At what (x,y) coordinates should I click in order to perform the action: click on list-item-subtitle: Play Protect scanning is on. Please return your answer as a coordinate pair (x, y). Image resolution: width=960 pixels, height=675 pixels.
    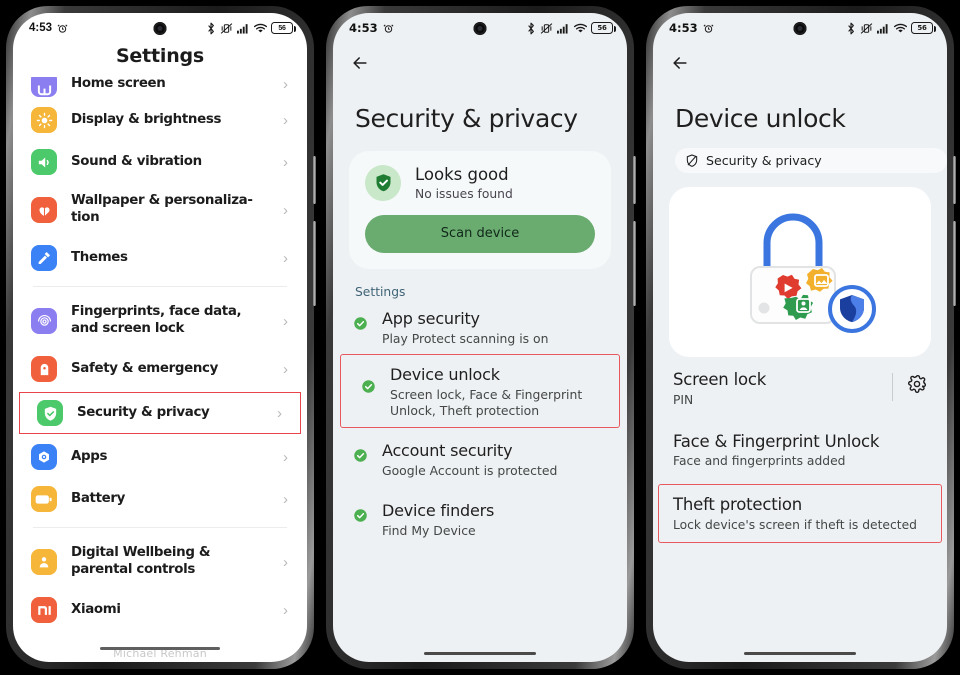
    Looking at the image, I should click on (465, 338).